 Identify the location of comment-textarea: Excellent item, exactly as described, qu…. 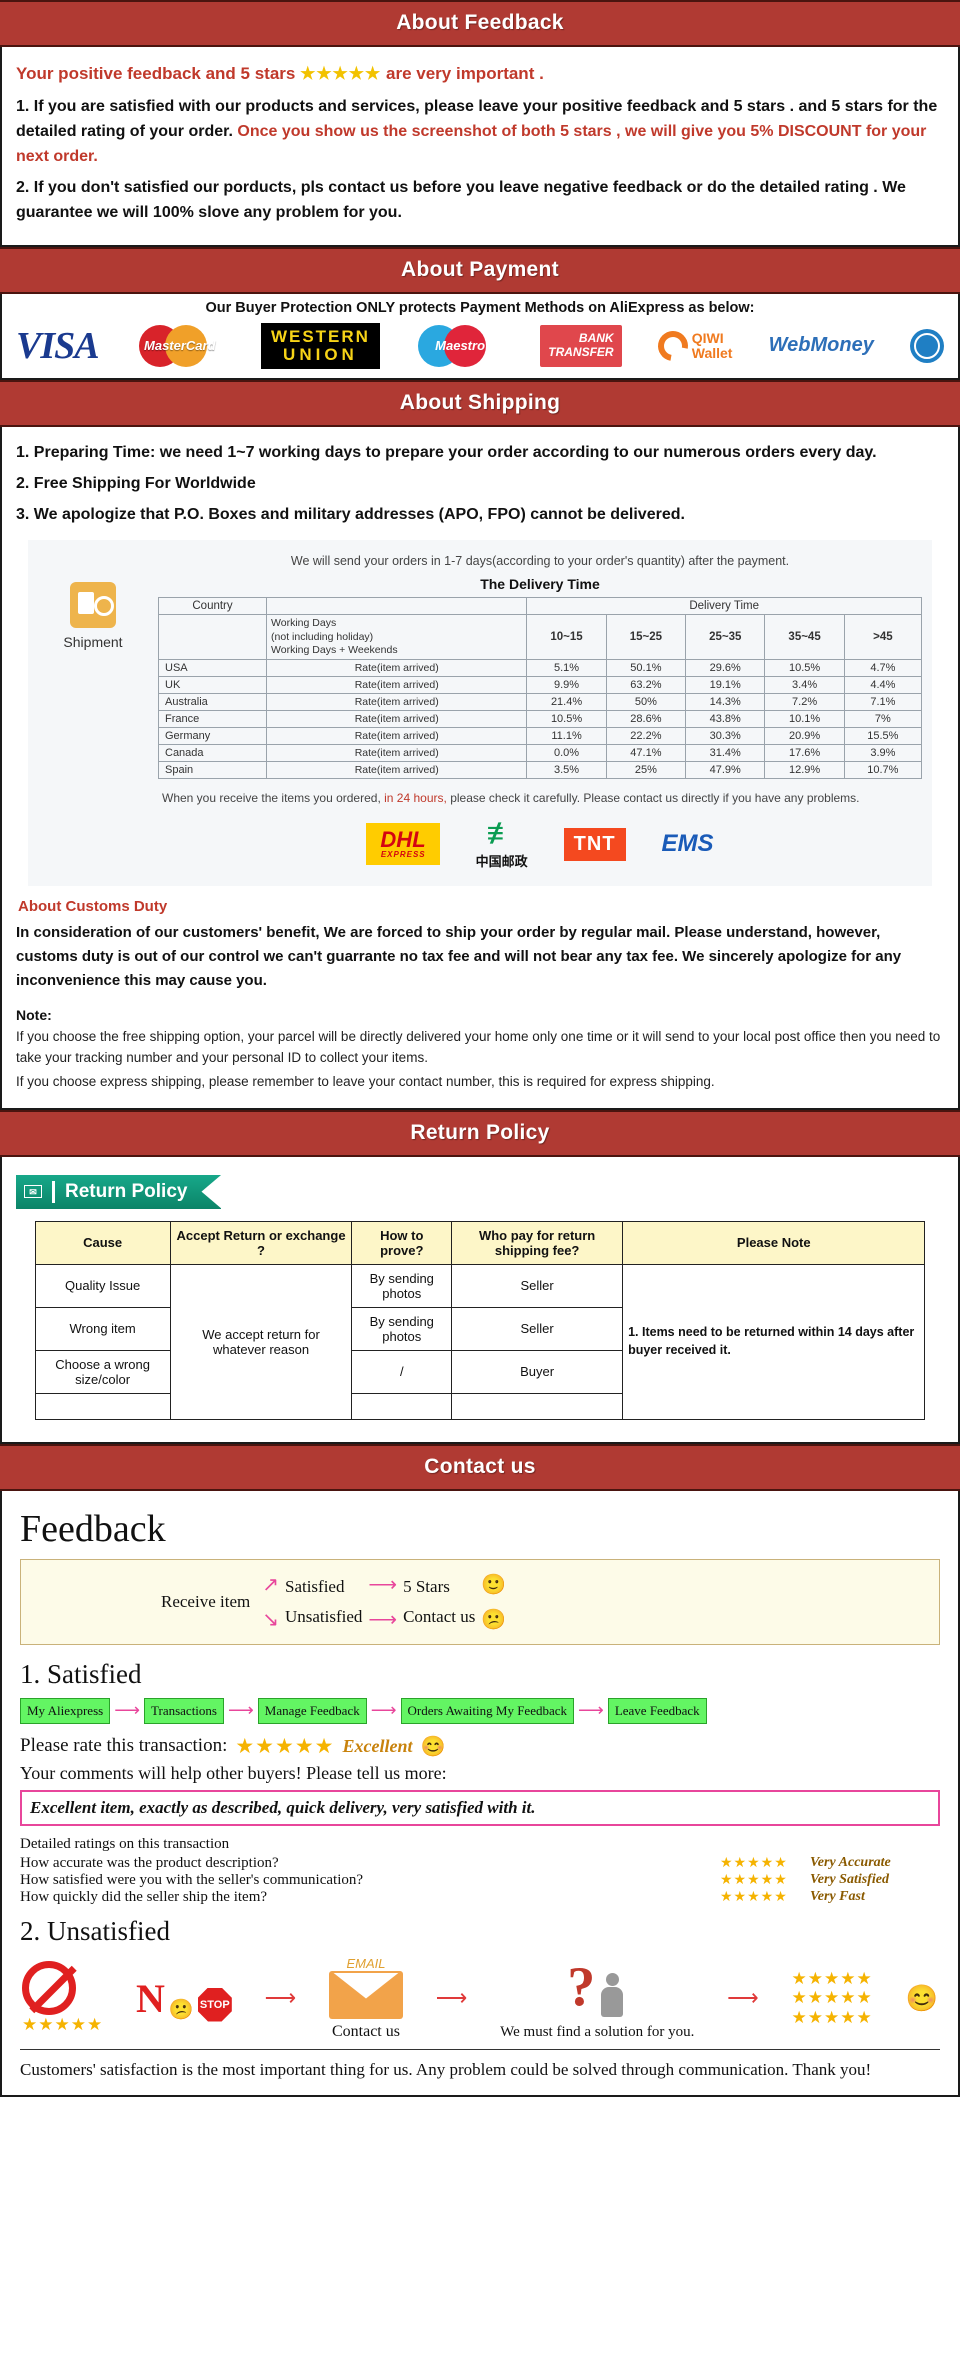
(480, 1807).